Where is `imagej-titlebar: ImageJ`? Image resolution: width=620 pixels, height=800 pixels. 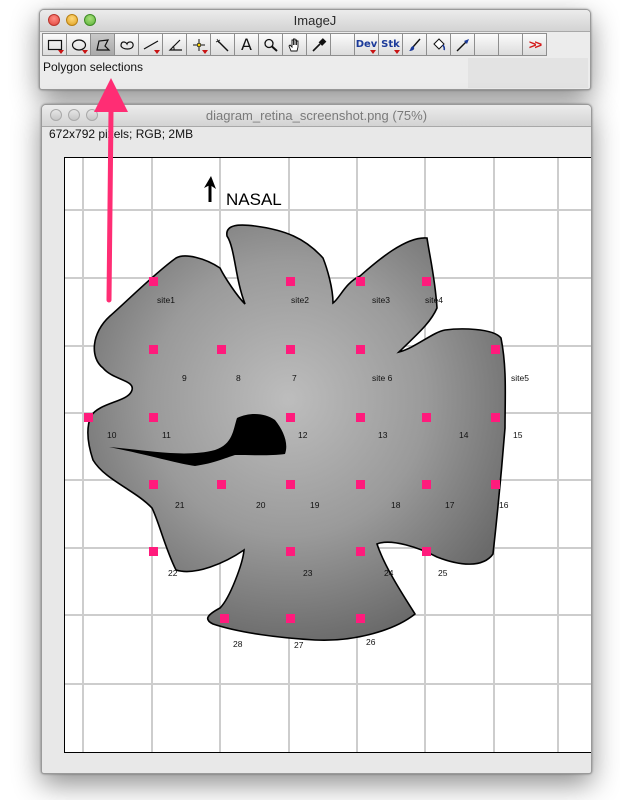
imagej-titlebar: ImageJ is located at coordinates (315, 21).